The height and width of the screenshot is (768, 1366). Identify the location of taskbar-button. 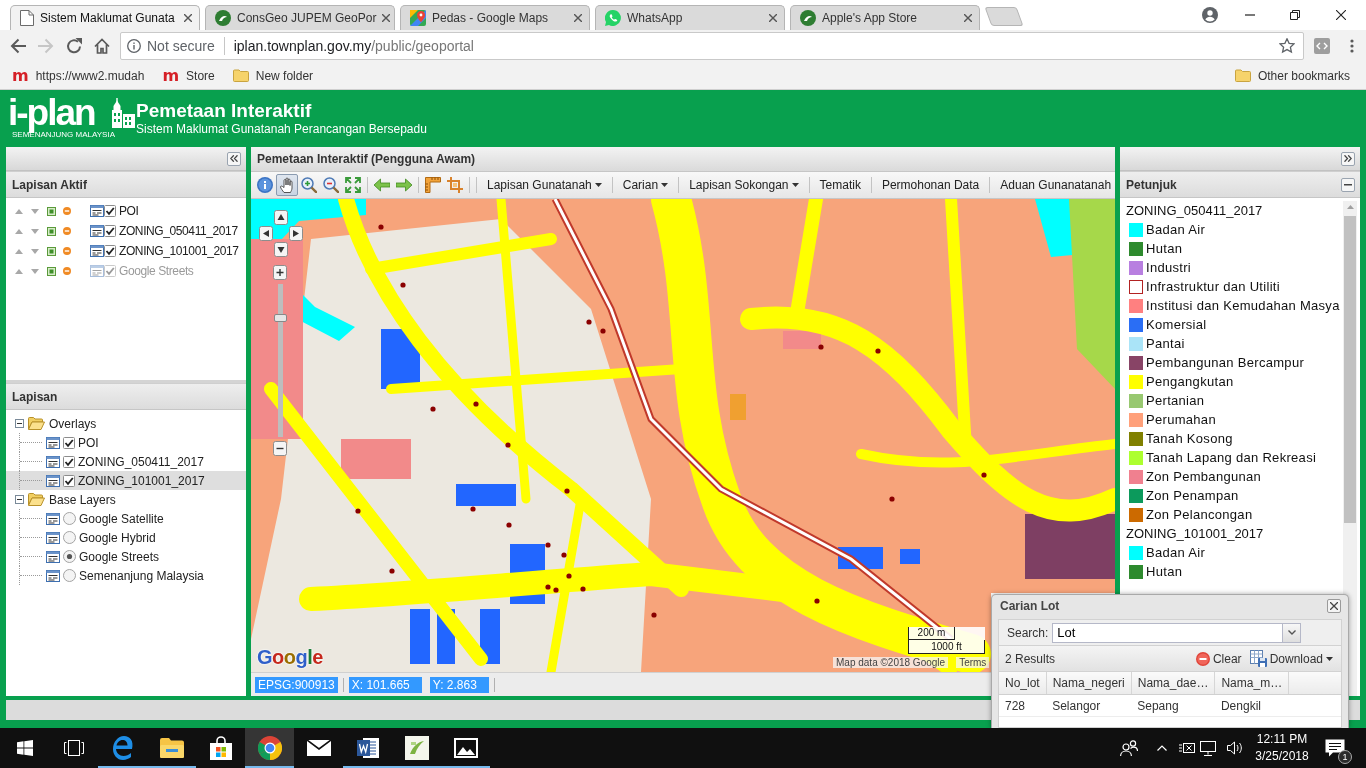
(269, 748).